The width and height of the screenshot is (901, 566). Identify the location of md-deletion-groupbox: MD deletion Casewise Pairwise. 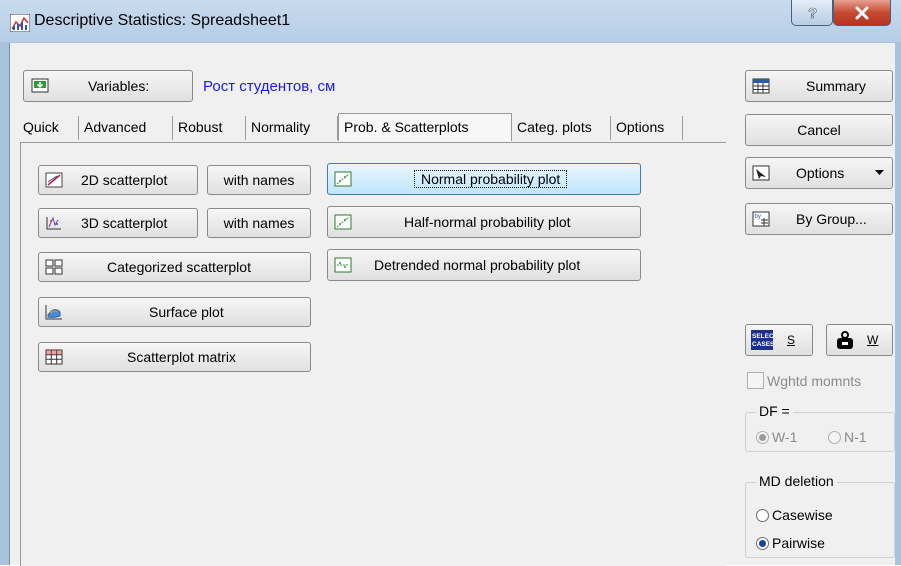
(820, 515).